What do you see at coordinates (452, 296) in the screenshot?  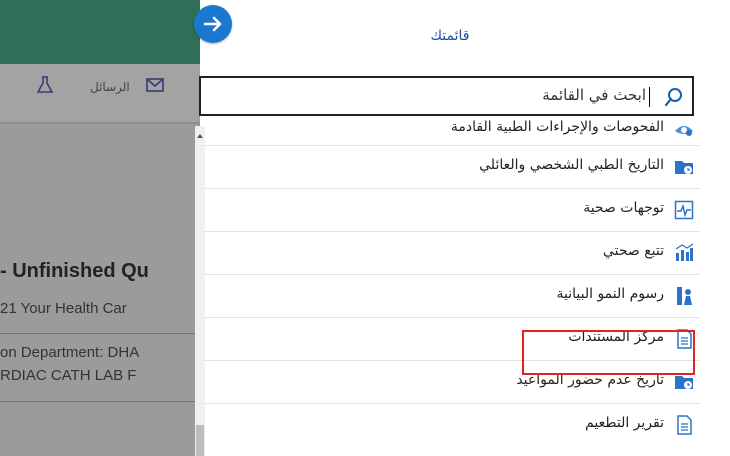 I see `menu-item-growth-charts: رسوم النمو البيانية` at bounding box center [452, 296].